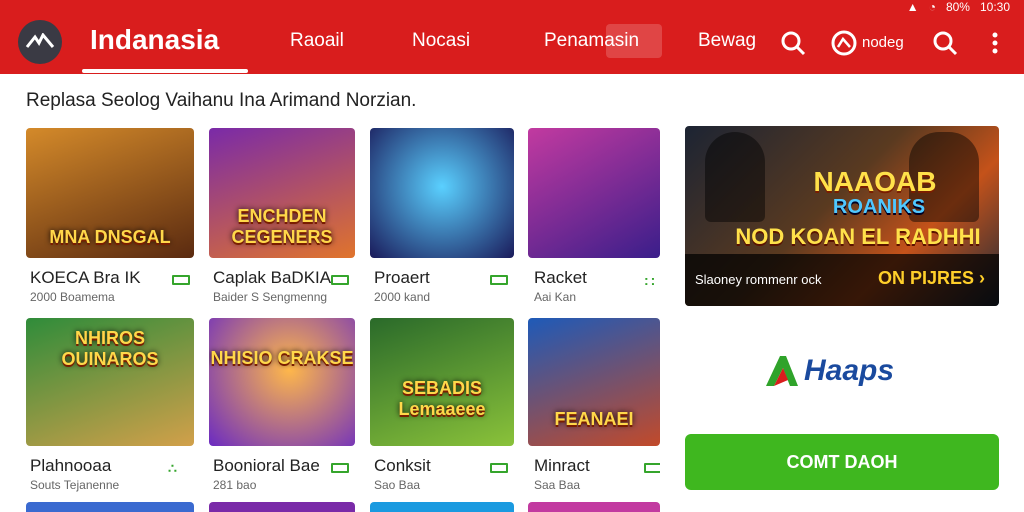 The height and width of the screenshot is (512, 1024). Describe the element at coordinates (110, 237) in the screenshot. I see `thumbnail-title: MNA DNSGAL` at that location.